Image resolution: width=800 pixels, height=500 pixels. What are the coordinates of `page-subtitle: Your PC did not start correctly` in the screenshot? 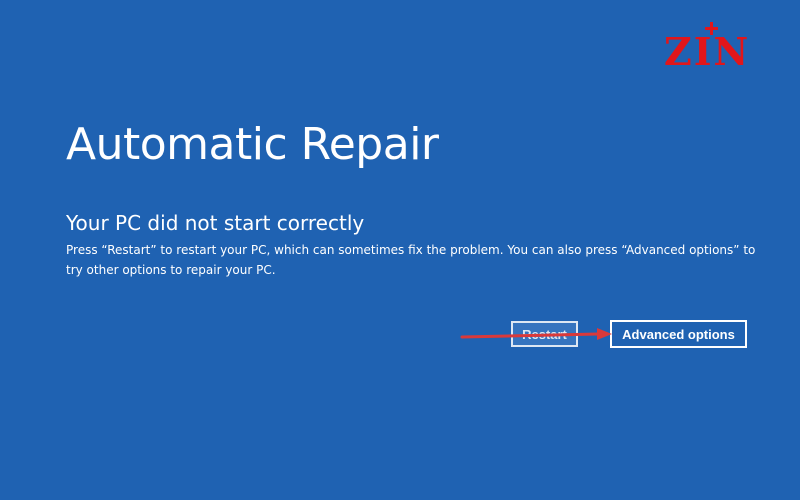 It's located at (215, 223).